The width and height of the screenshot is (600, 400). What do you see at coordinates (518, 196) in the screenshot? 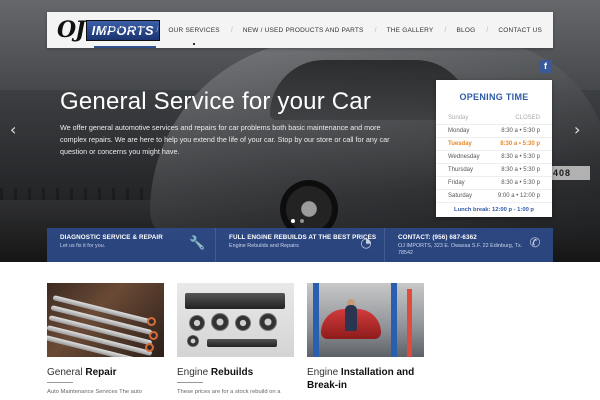
I see `hours-time: 9:00 a • 12:00 p` at bounding box center [518, 196].